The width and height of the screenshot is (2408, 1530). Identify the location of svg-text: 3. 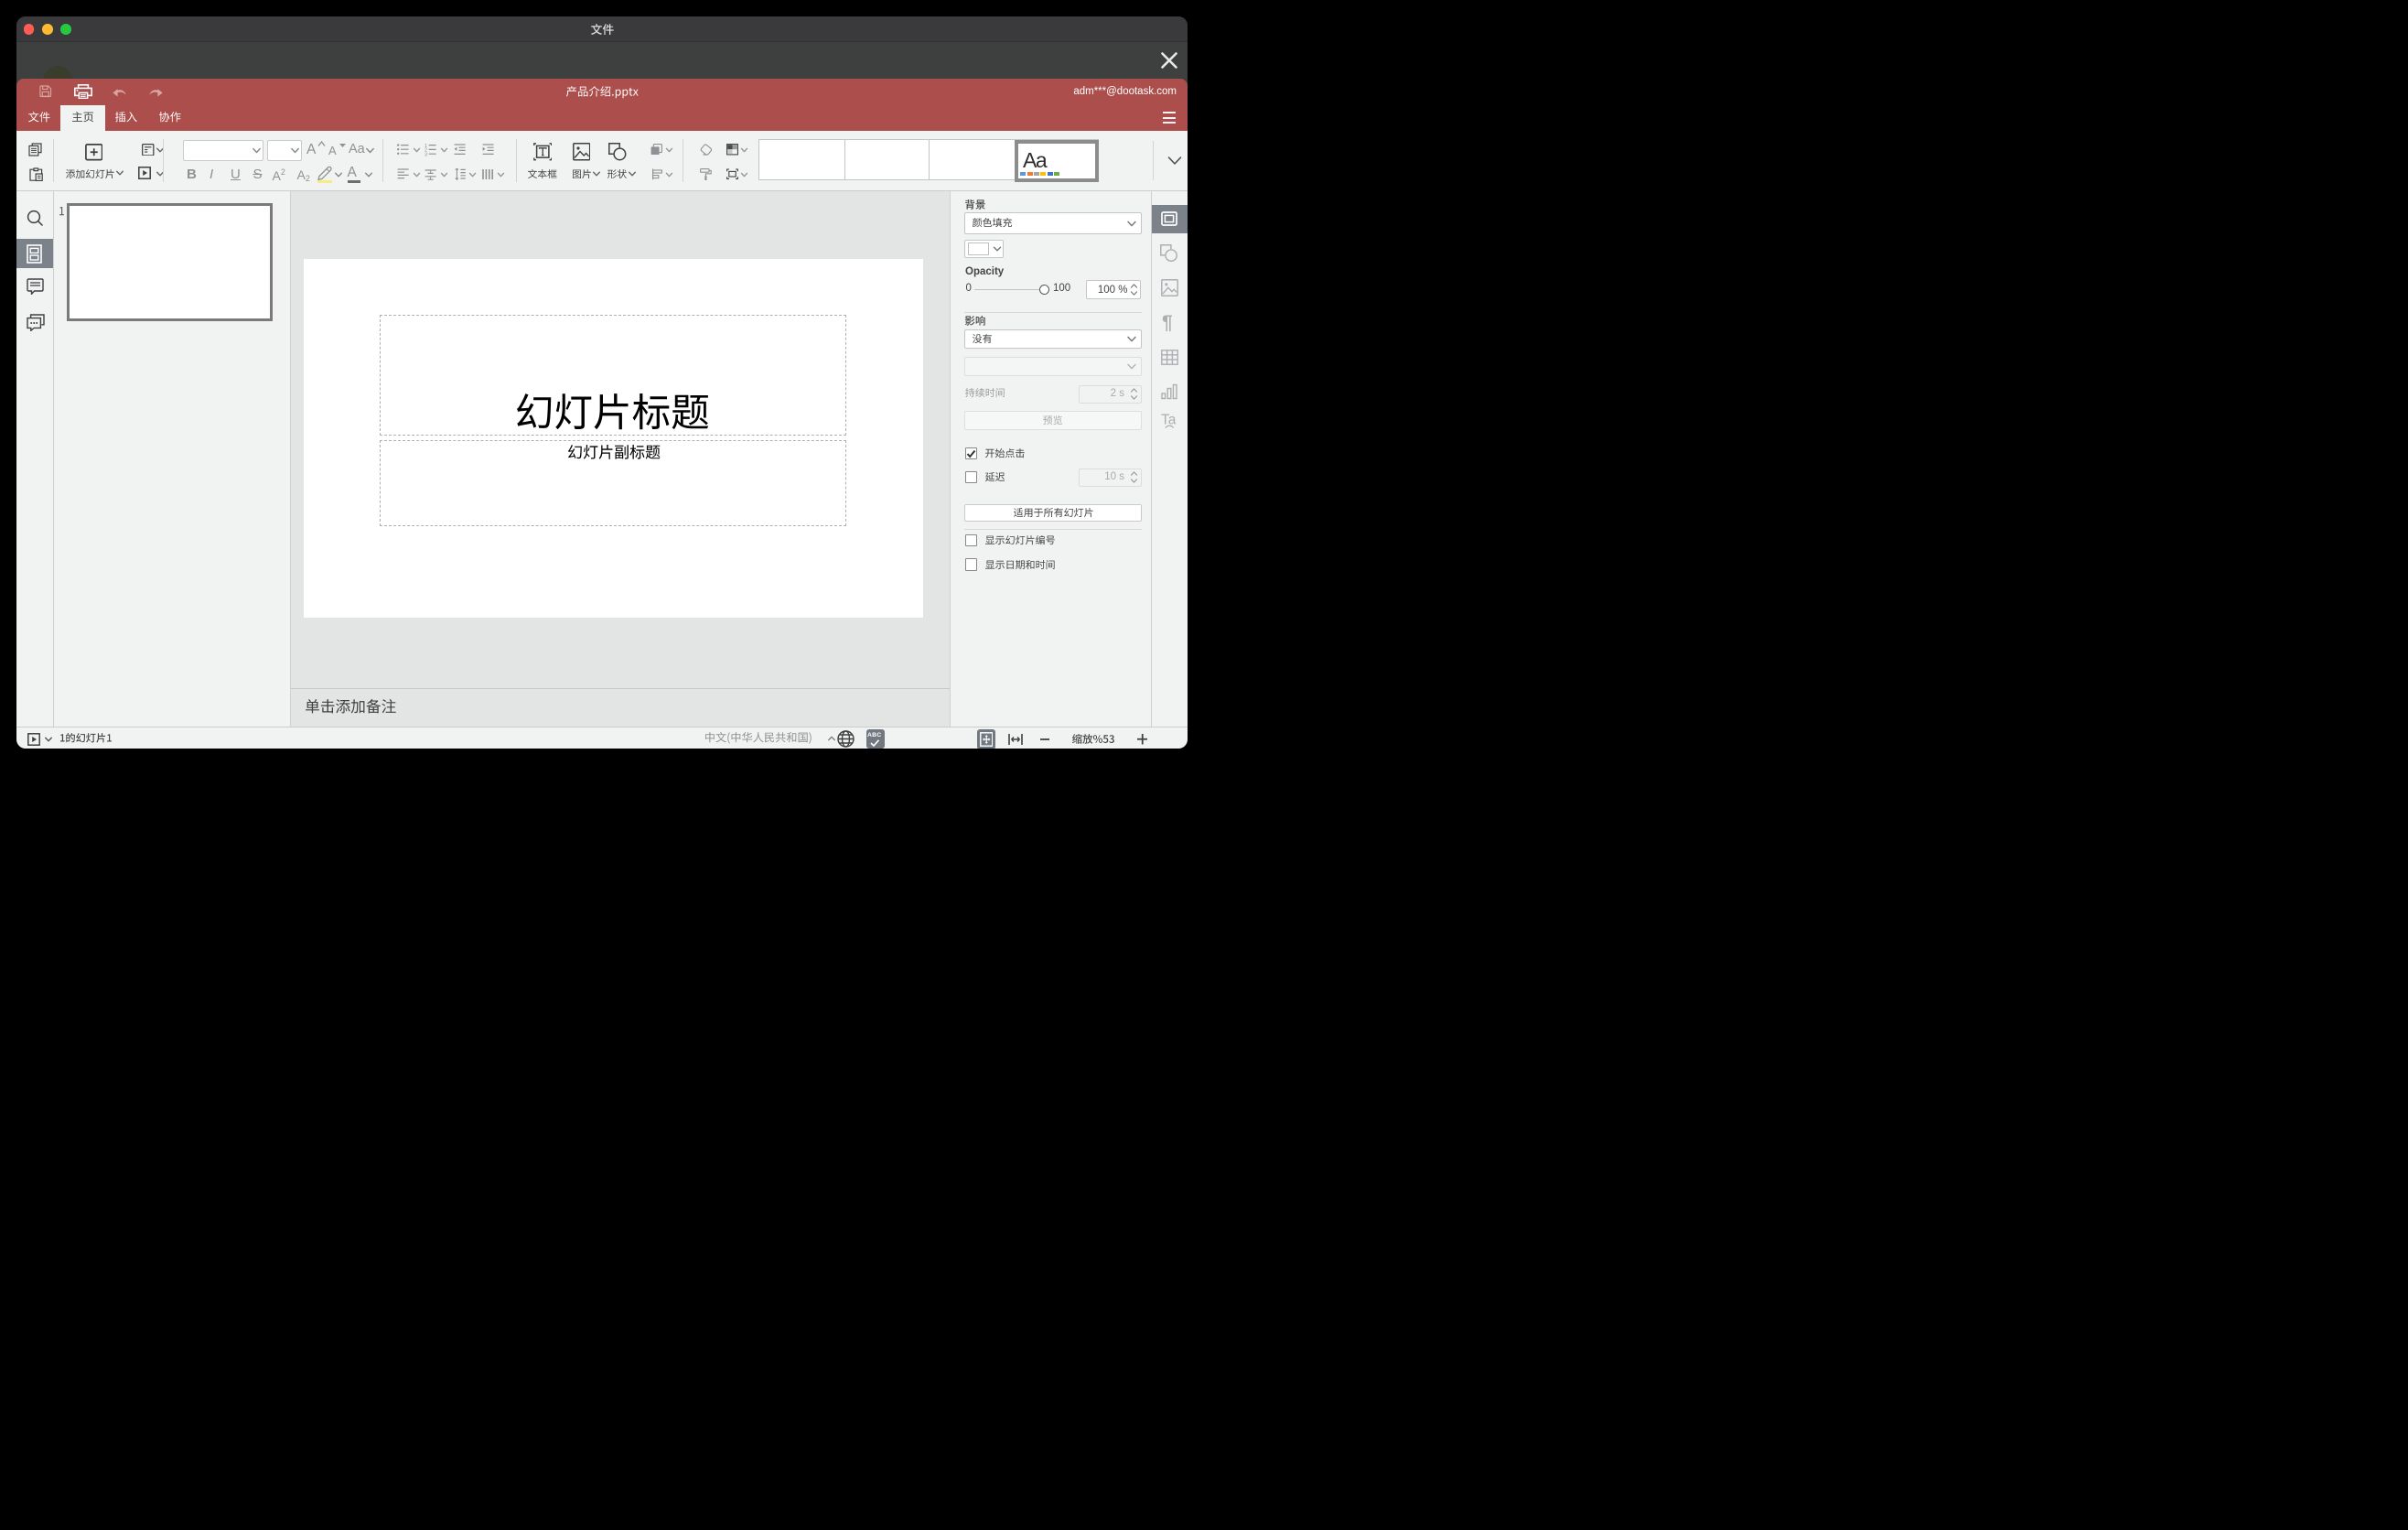
(426, 154).